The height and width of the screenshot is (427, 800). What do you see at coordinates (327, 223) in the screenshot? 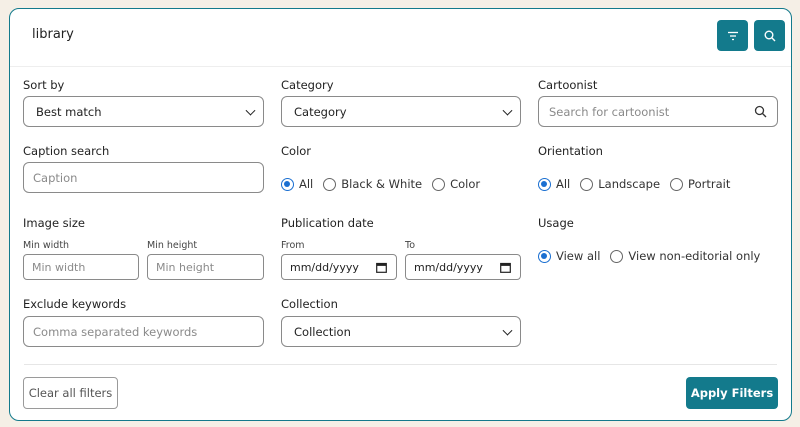
I see `publication-date-label: Publication date` at bounding box center [327, 223].